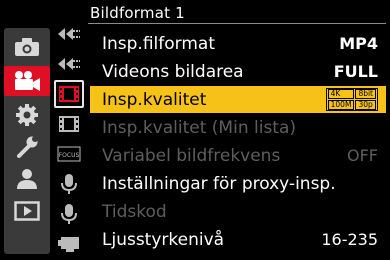 This screenshot has width=390, height=260. I want to click on person-icon, so click(27, 179).